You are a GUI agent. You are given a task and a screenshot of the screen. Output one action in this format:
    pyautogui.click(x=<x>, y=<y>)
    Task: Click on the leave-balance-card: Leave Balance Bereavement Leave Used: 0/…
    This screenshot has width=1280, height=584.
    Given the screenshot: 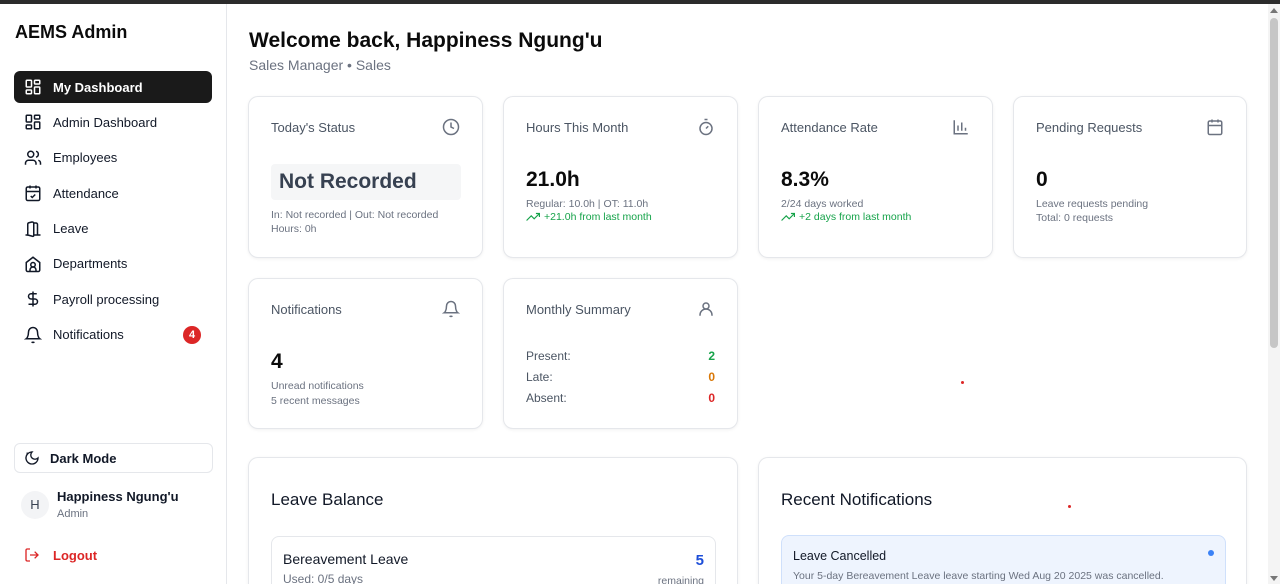 What is the action you would take?
    pyautogui.click(x=493, y=520)
    